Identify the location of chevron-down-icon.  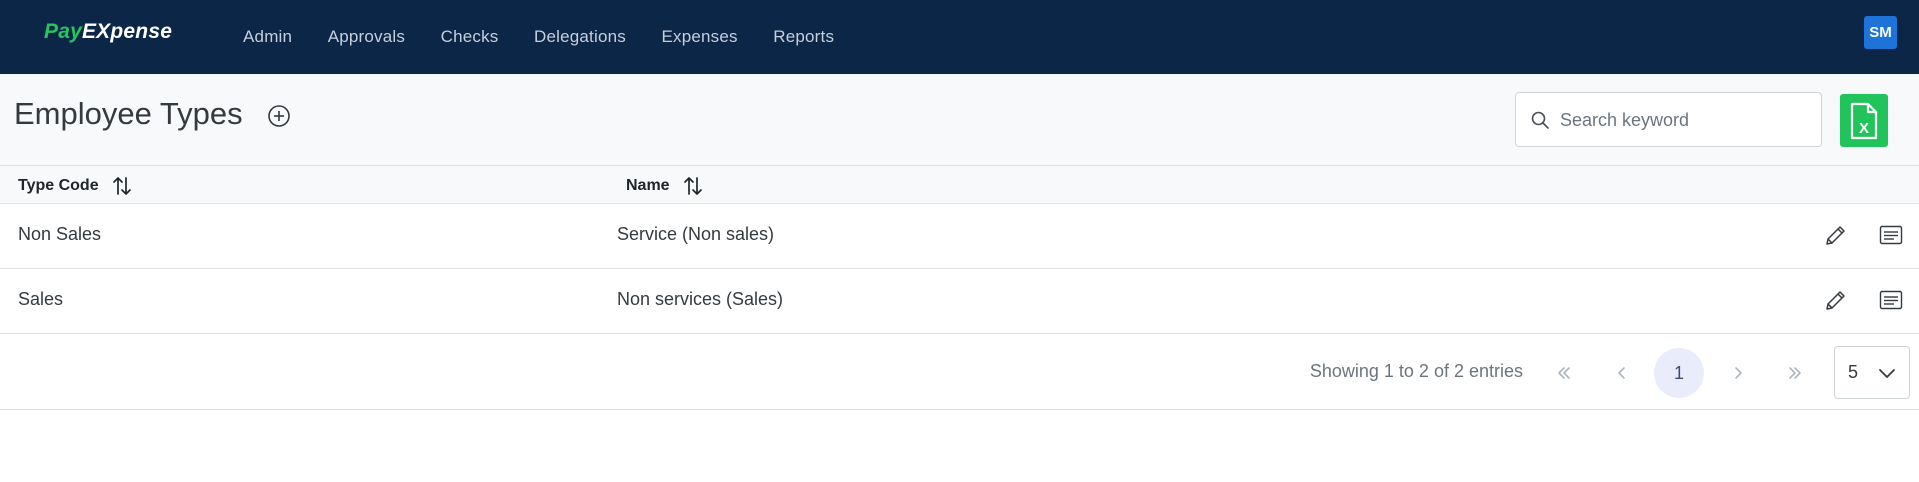
(1887, 373).